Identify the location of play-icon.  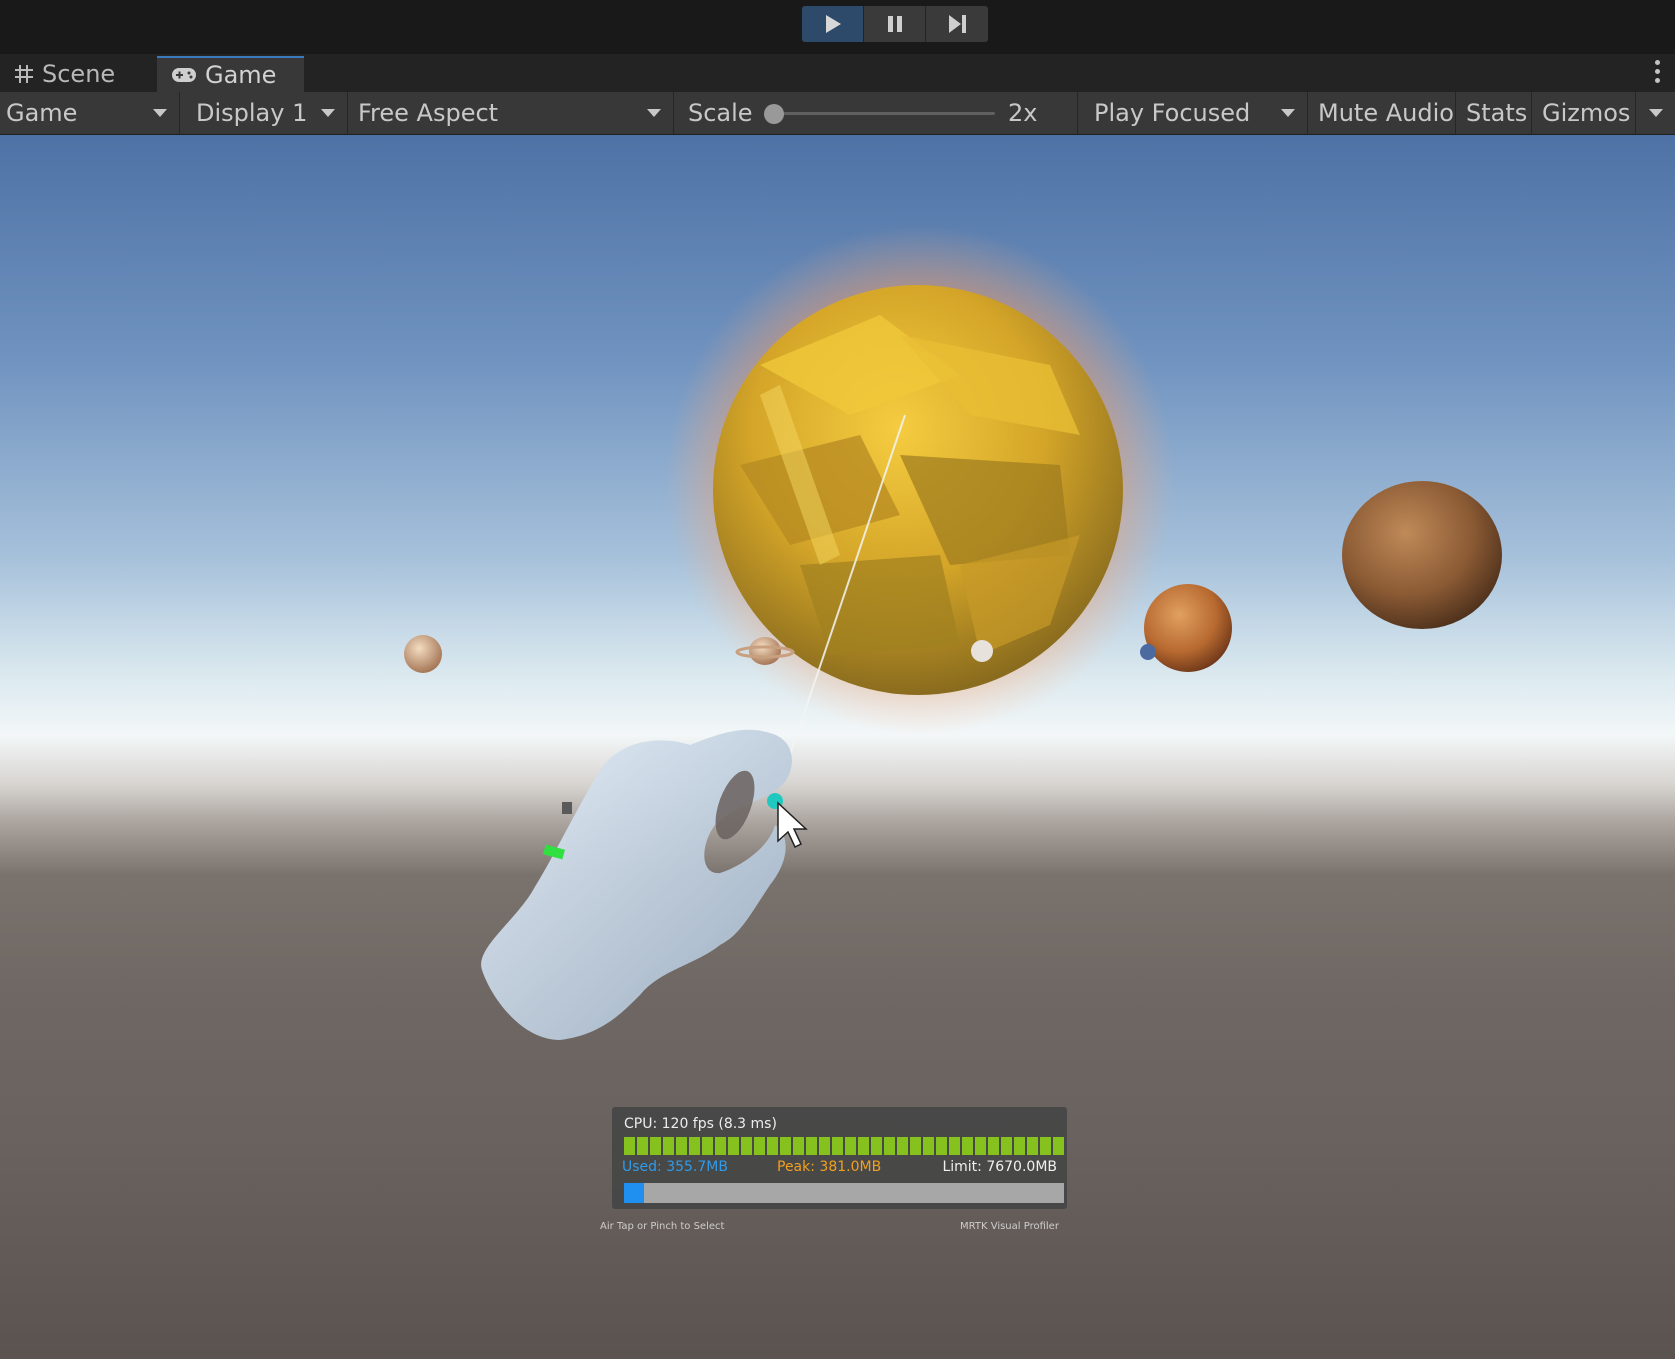
(833, 24).